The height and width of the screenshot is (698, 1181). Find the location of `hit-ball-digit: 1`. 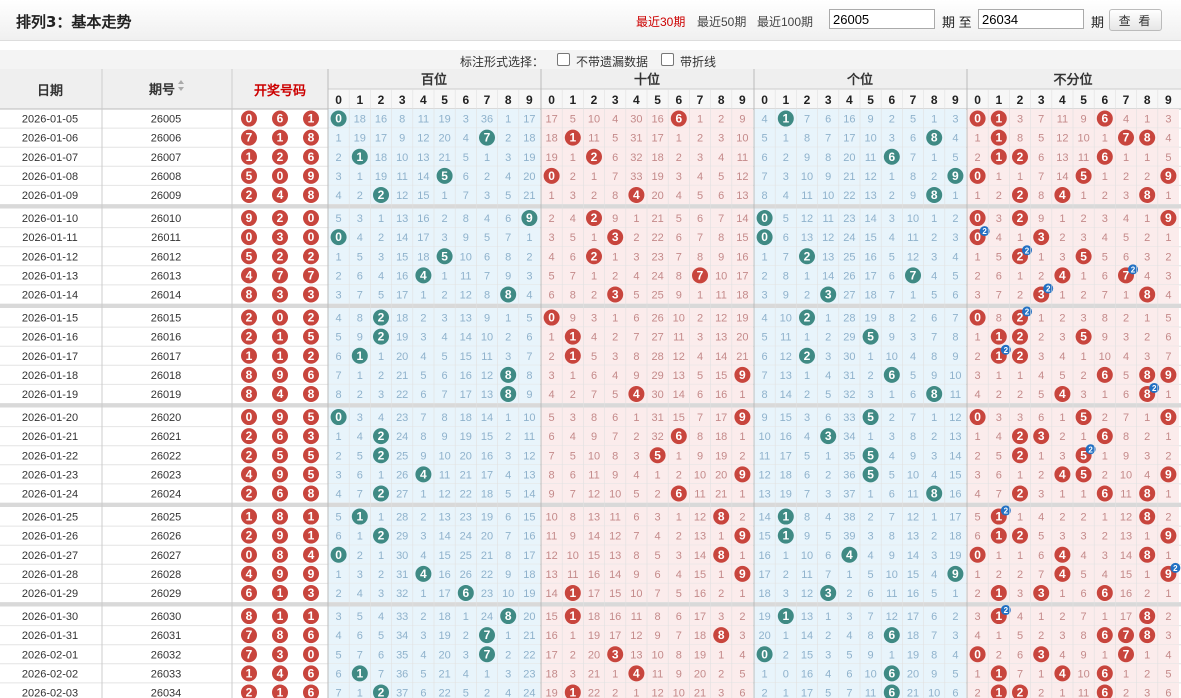

hit-ball-digit: 1 is located at coordinates (998, 673).